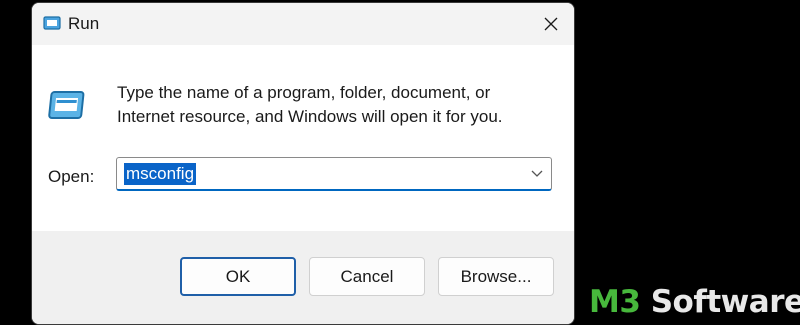 The image size is (800, 325). Describe the element at coordinates (720, 302) in the screenshot. I see `watermark-suffix: Software` at that location.